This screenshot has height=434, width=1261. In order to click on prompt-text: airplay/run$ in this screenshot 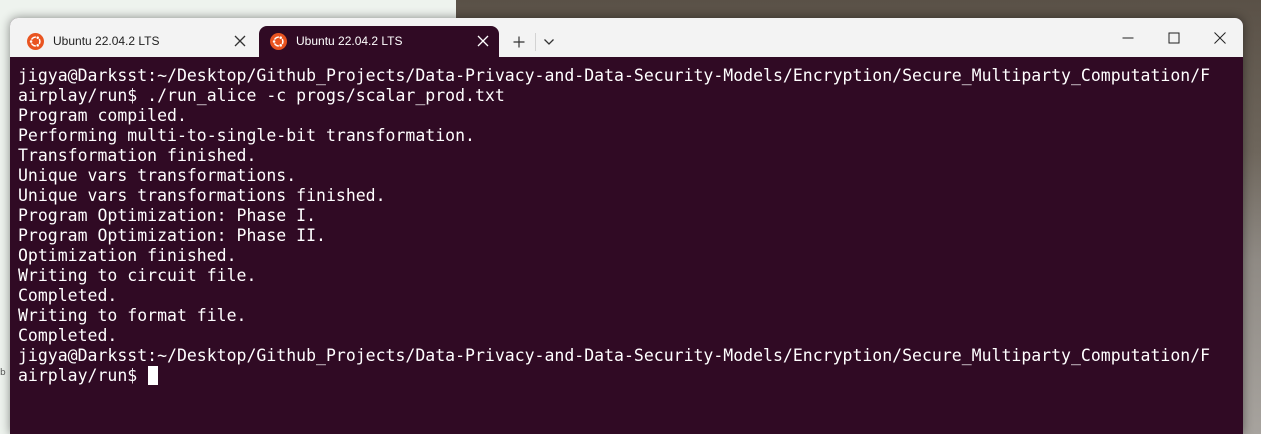, I will do `click(83, 375)`.